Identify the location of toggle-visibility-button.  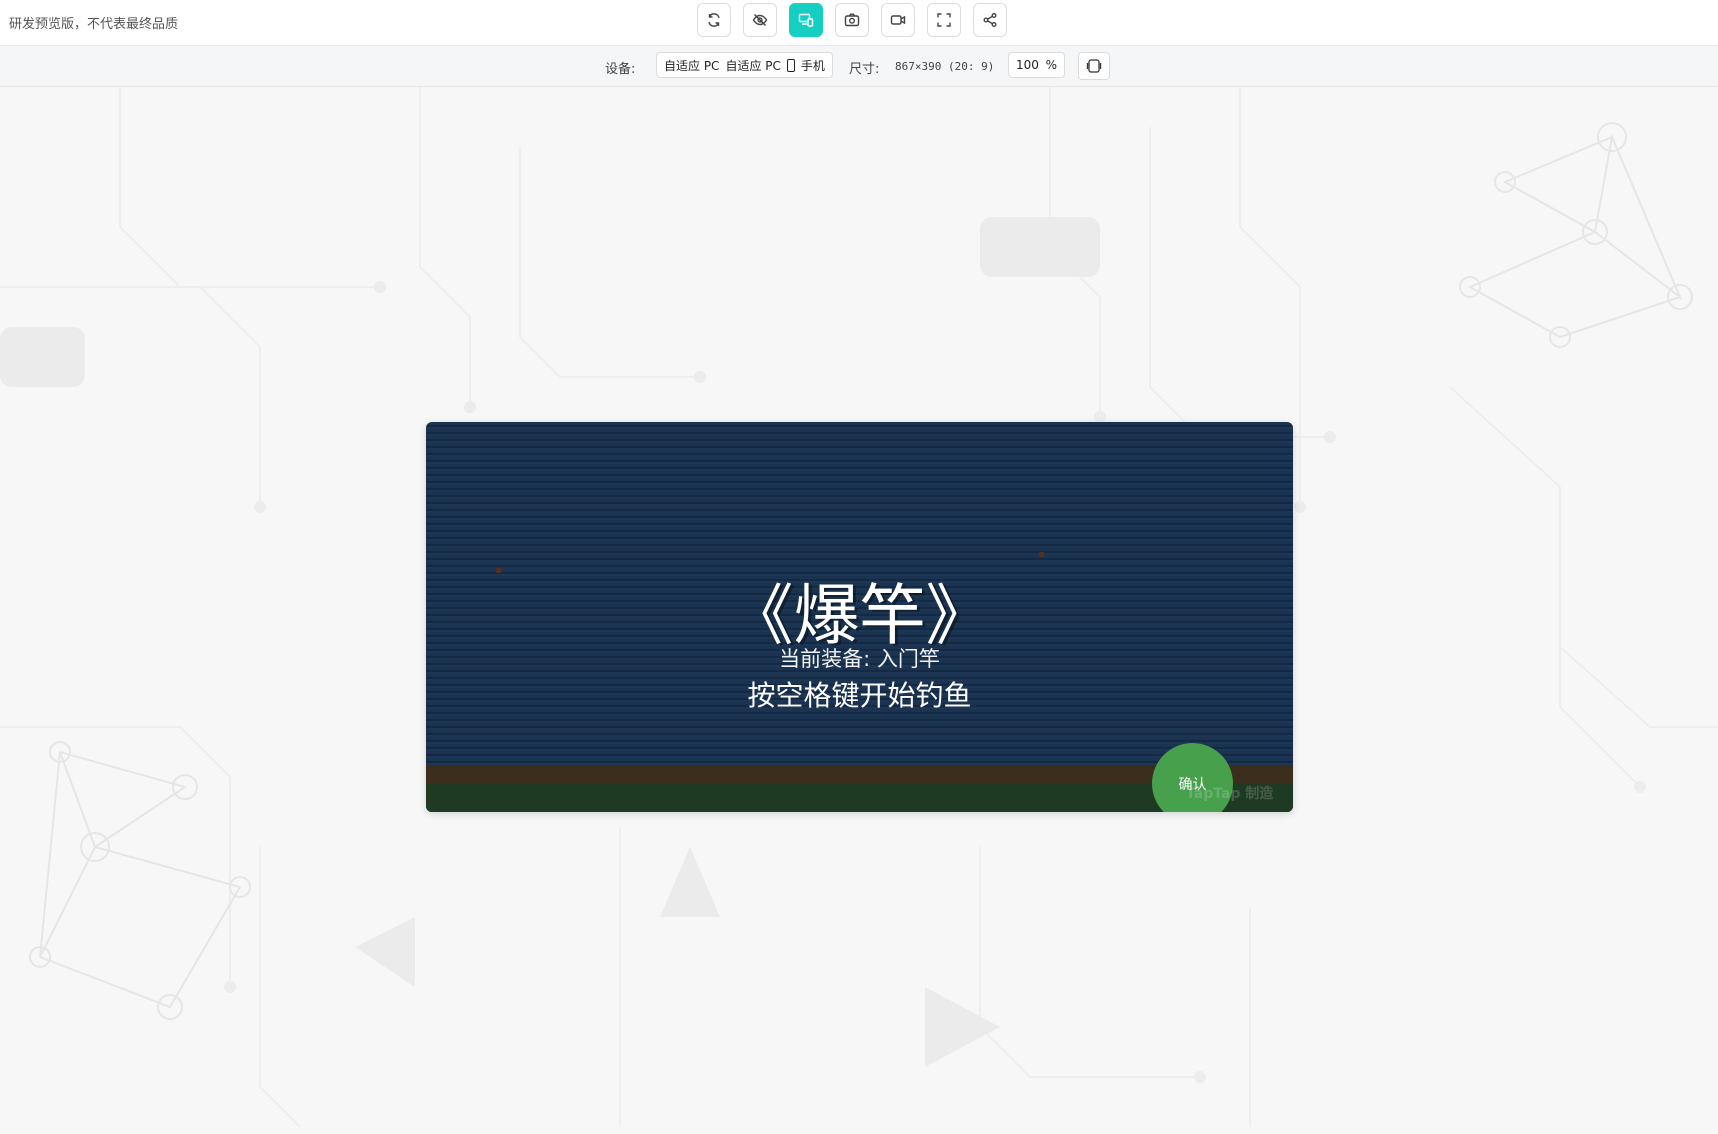
(760, 20).